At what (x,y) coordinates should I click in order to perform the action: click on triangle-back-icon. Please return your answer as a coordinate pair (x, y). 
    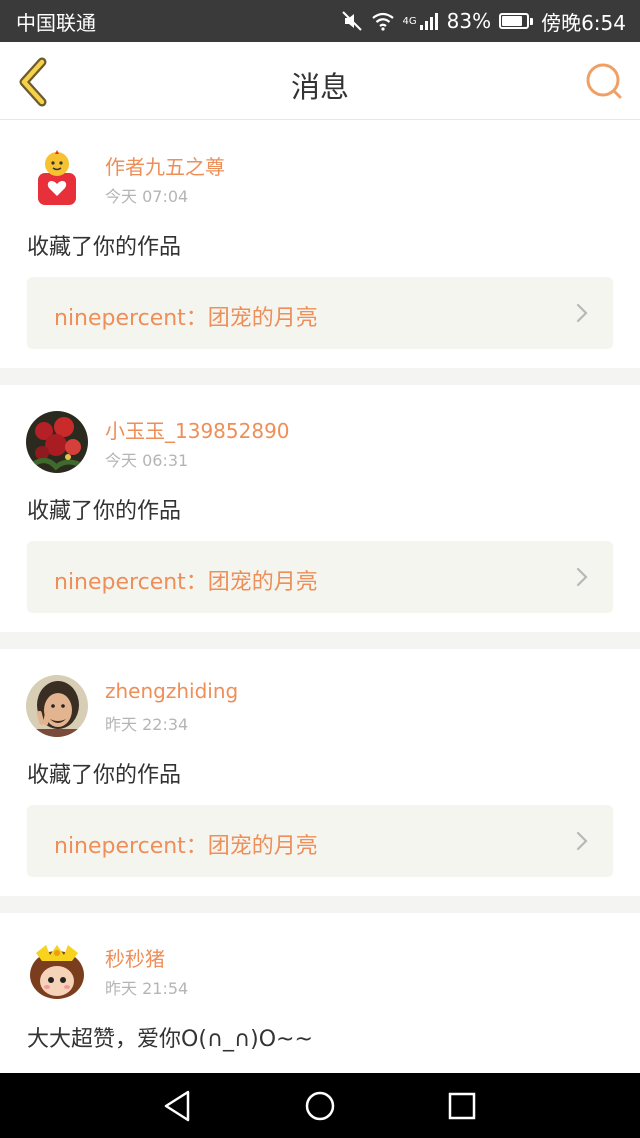
    Looking at the image, I should click on (177, 1106).